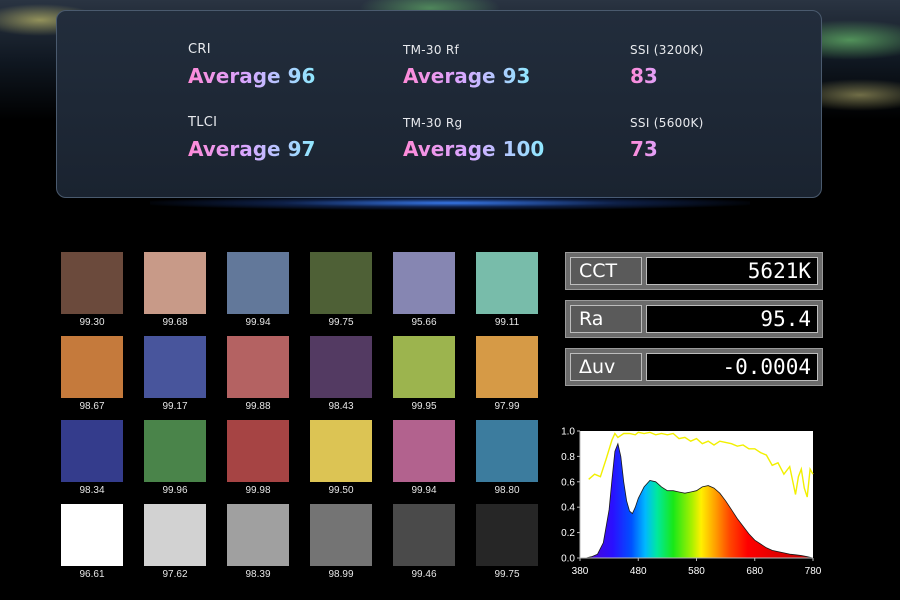  Describe the element at coordinates (424, 490) in the screenshot. I see `swatch-value: 99.94` at that location.